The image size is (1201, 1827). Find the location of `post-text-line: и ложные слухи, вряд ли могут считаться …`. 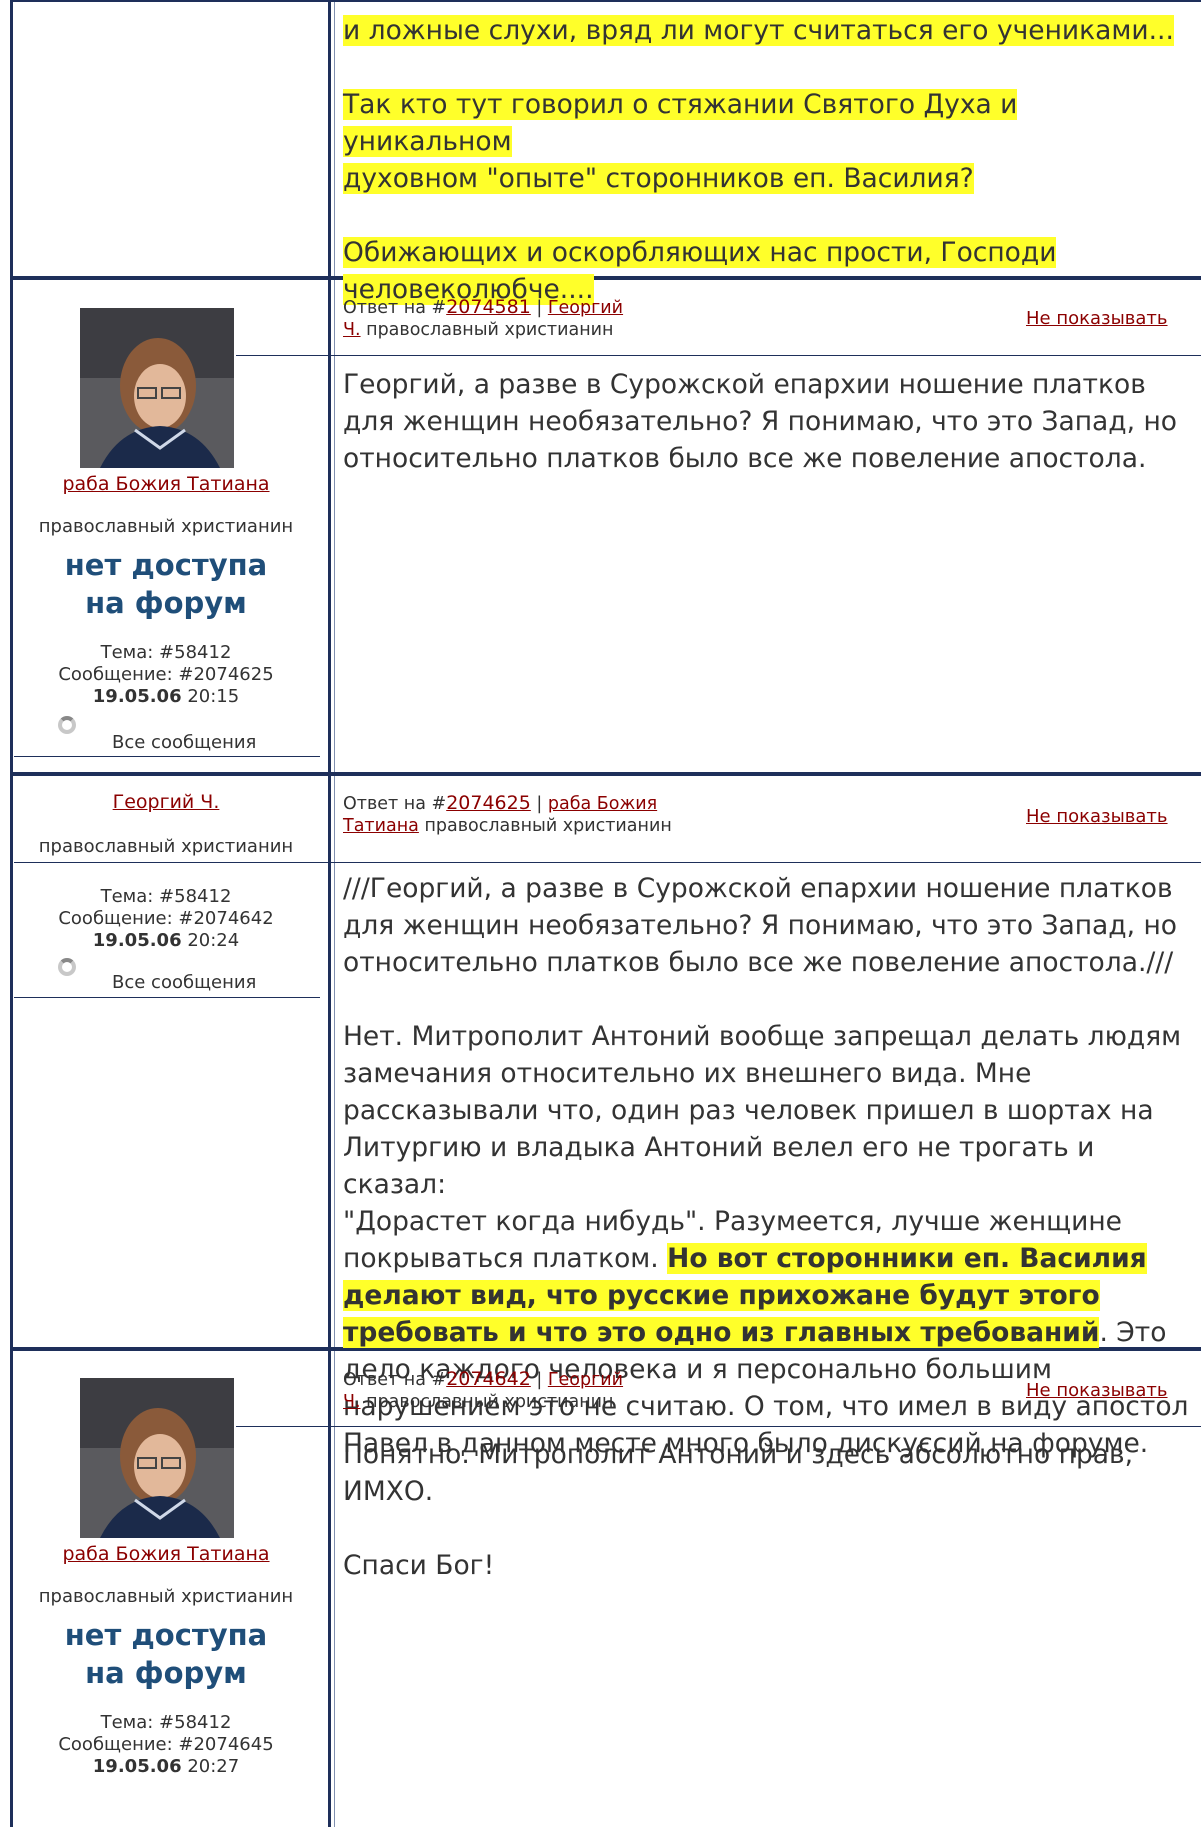

post-text-line: и ложные слухи, вряд ли могут считаться … is located at coordinates (758, 30).